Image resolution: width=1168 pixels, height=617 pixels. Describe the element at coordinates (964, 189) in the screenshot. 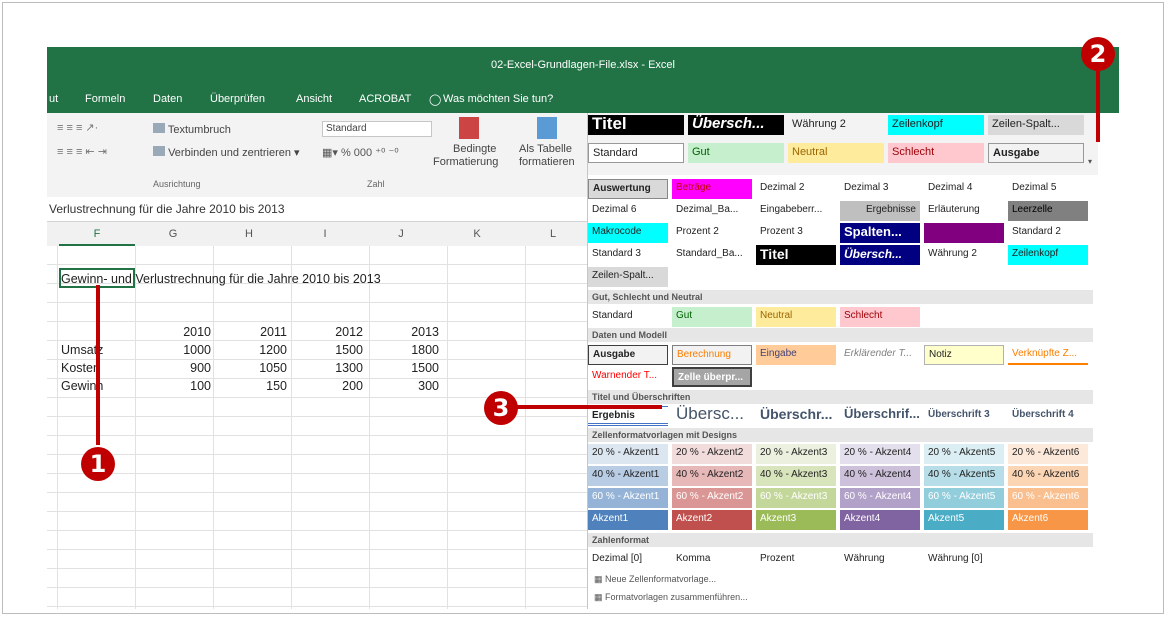

I see `style-dezimal4: Dezimal 4` at that location.